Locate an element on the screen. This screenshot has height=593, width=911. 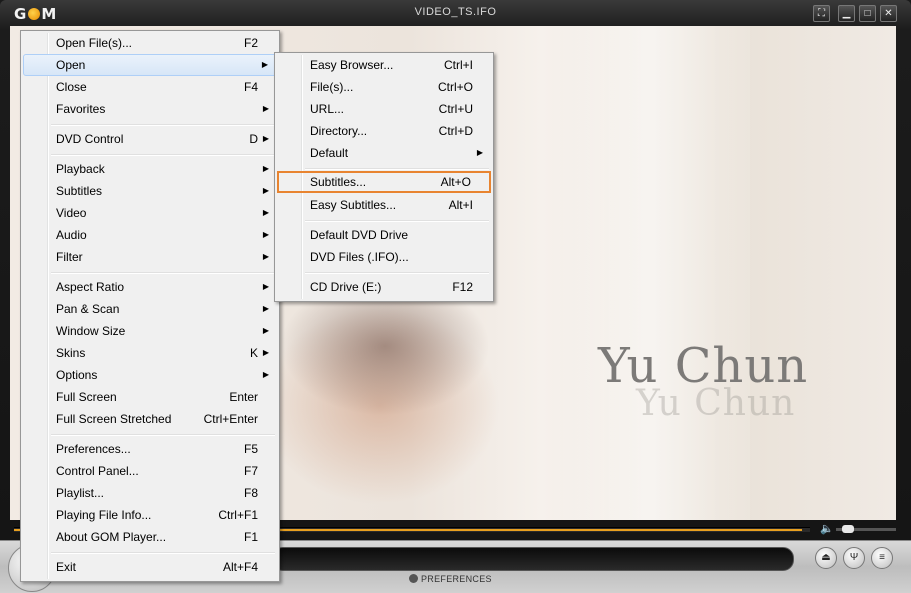
menu-item-shortcut: F1 is located at coordinates (250, 537).